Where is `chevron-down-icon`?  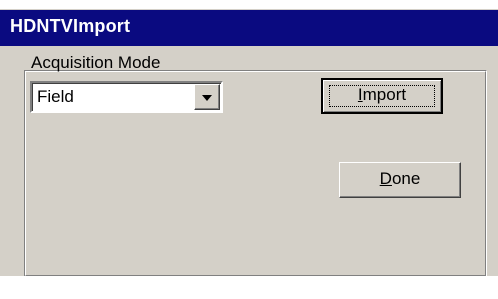
chevron-down-icon is located at coordinates (207, 98).